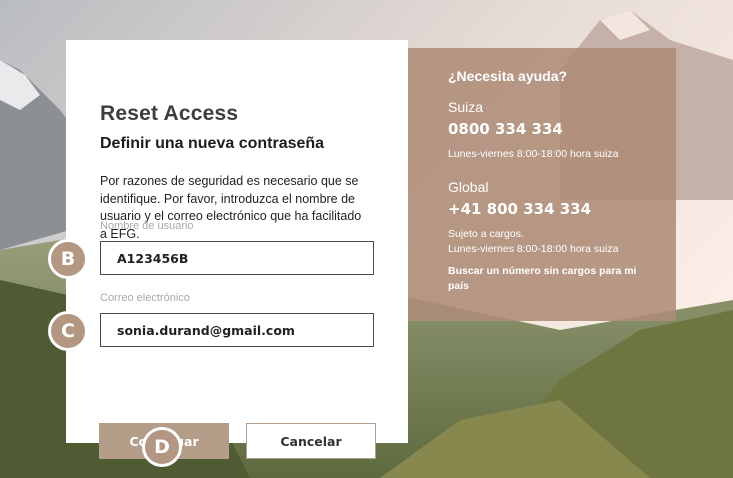  Describe the element at coordinates (237, 258) in the screenshot. I see `username-input` at that location.